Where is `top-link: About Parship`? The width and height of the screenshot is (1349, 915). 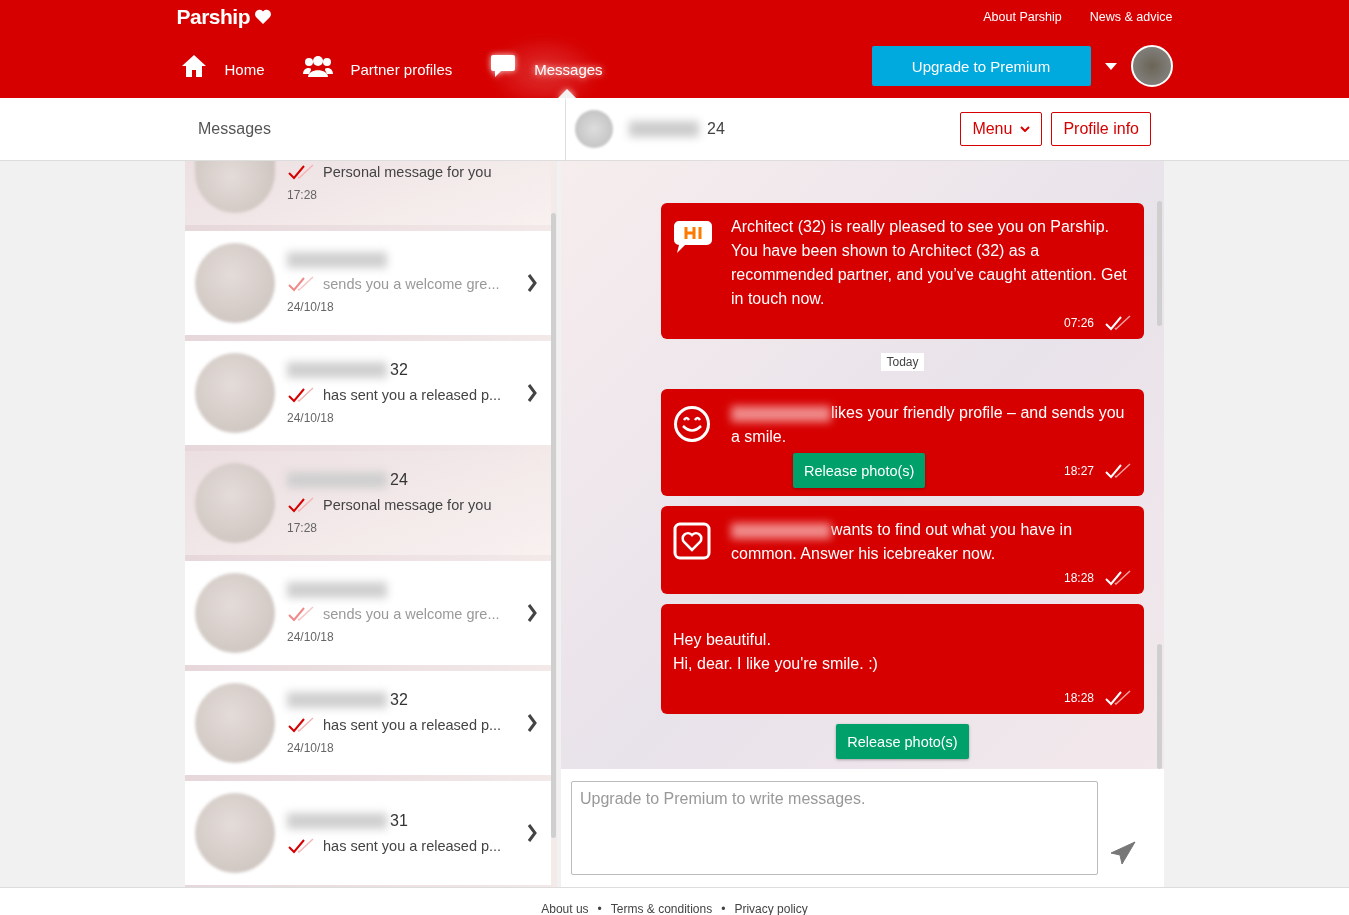
top-link: About Parship is located at coordinates (1022, 17).